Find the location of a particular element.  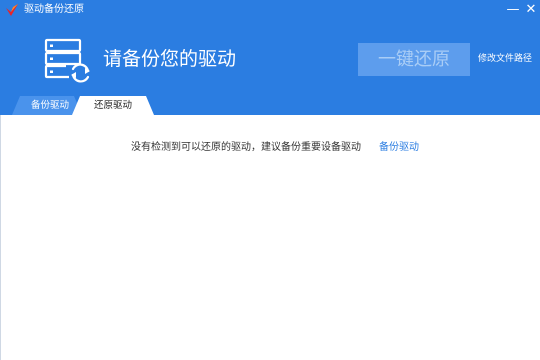

one-click-restore-button: 一键还原 is located at coordinates (414, 59).